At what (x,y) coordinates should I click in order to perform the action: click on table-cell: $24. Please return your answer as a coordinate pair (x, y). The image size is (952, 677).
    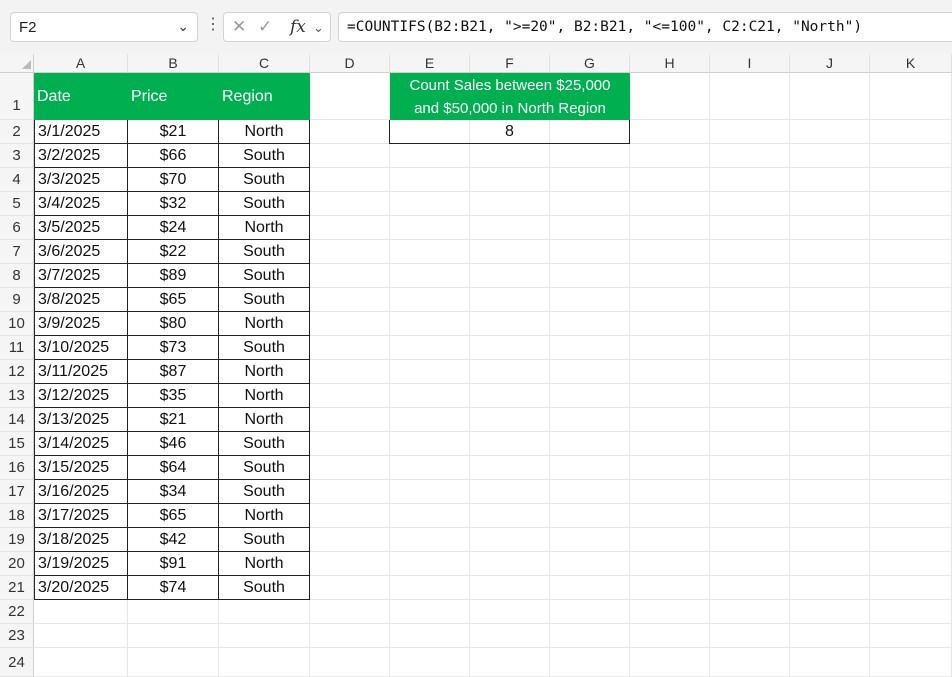
    Looking at the image, I should click on (173, 228).